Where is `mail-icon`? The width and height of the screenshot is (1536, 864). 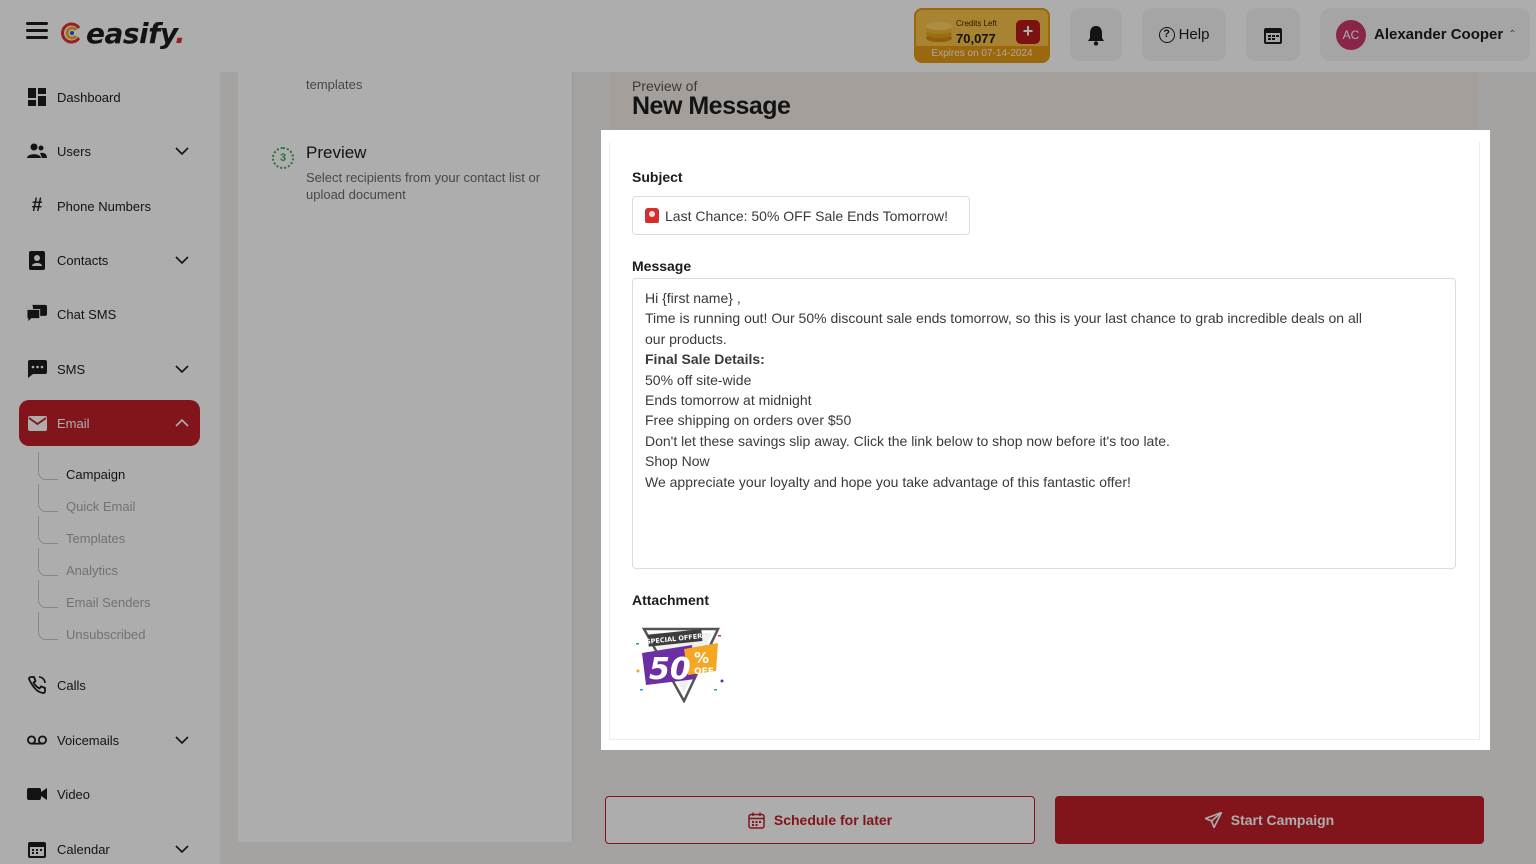
mail-icon is located at coordinates (37, 423).